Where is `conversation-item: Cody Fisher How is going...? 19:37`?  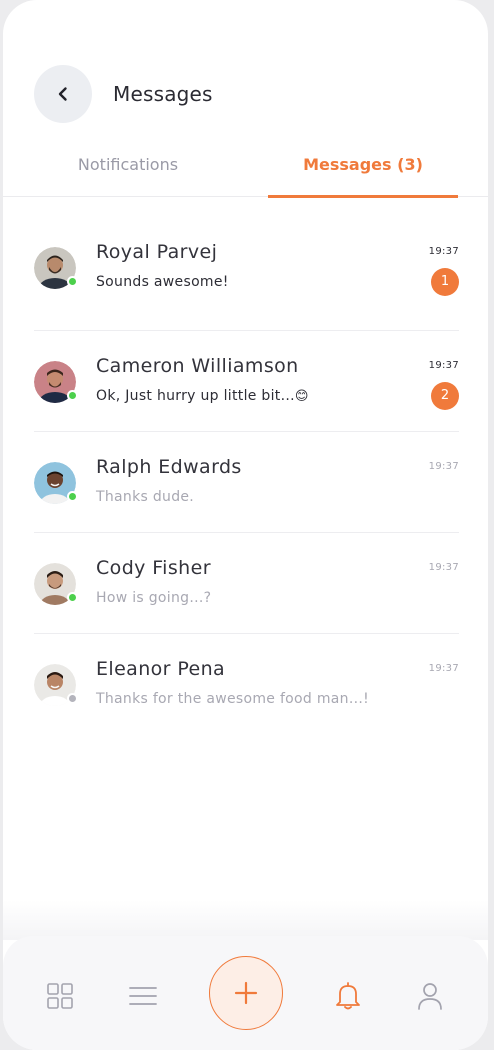 conversation-item: Cody Fisher How is going...? 19:37 is located at coordinates (246, 583).